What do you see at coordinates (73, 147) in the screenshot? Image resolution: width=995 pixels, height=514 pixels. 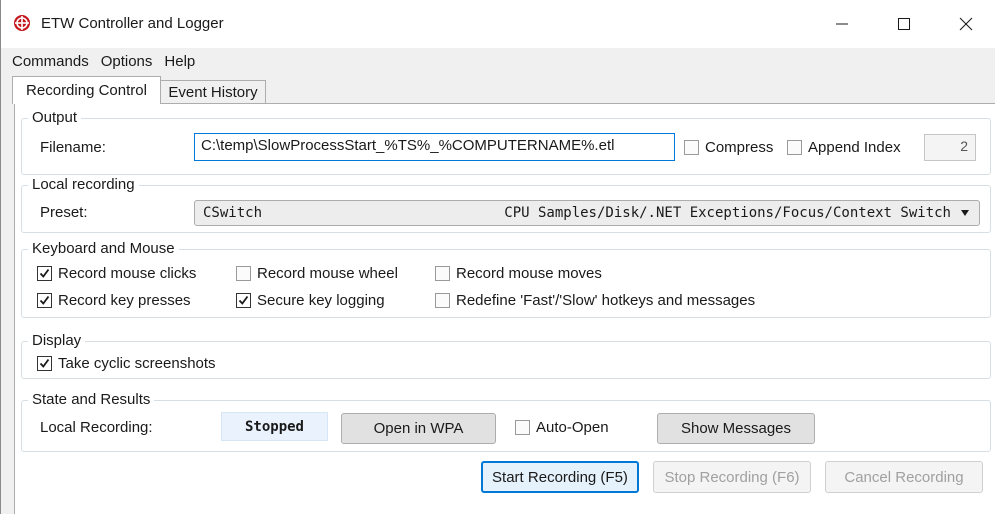 I see `filename-label: Filename:` at bounding box center [73, 147].